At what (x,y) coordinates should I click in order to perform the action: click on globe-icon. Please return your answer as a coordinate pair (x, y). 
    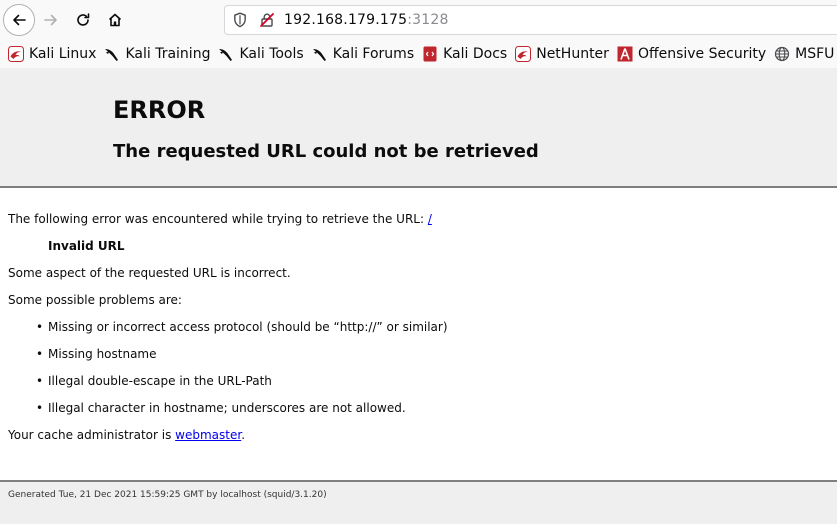
    Looking at the image, I should click on (782, 54).